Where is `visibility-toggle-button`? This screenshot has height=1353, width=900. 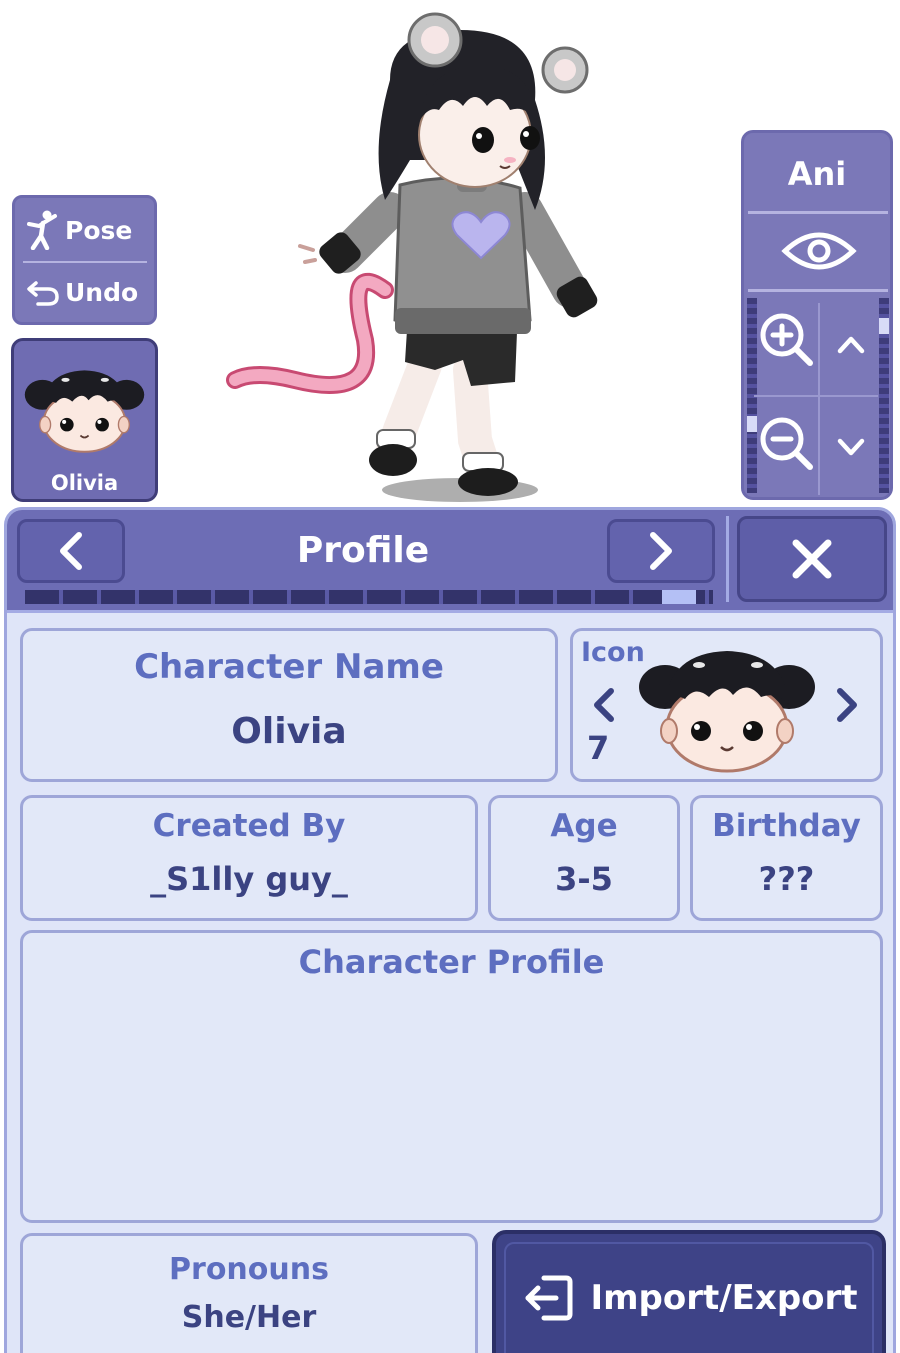 visibility-toggle-button is located at coordinates (819, 251).